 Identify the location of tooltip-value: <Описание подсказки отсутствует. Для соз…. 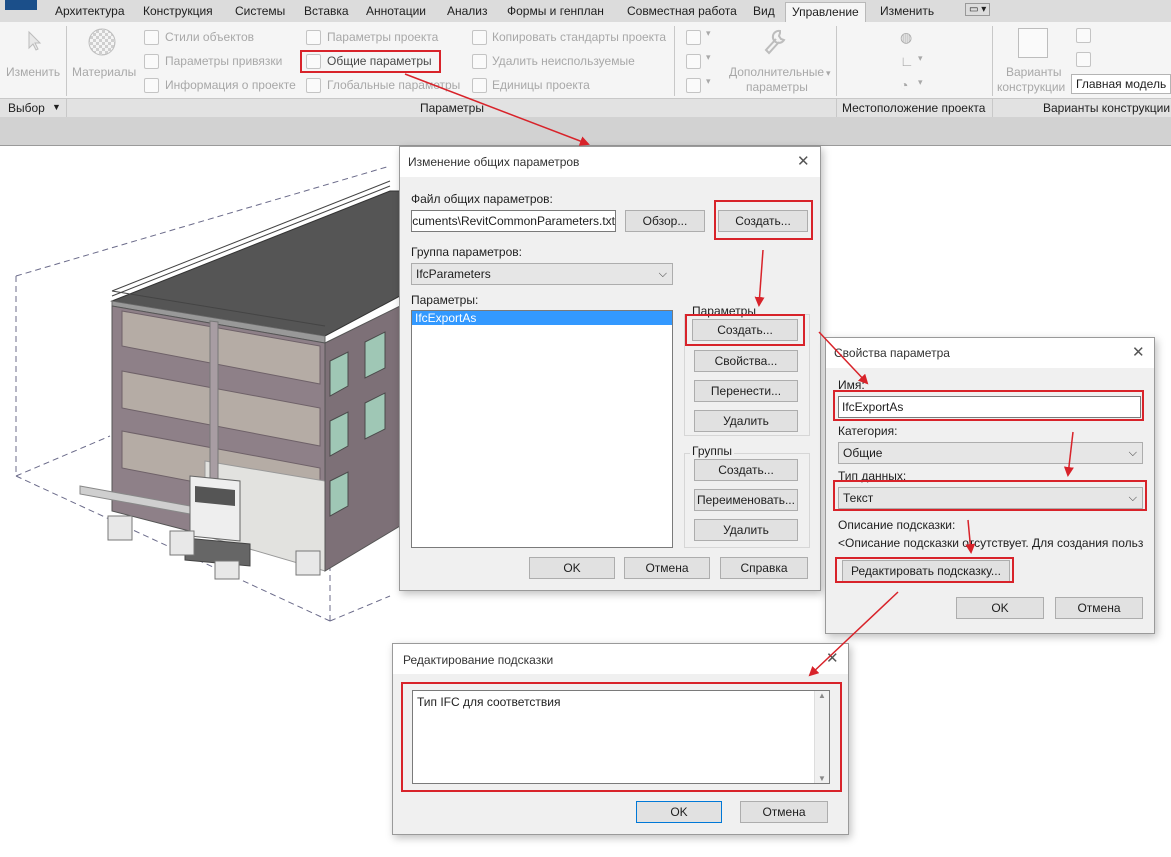
(990, 543).